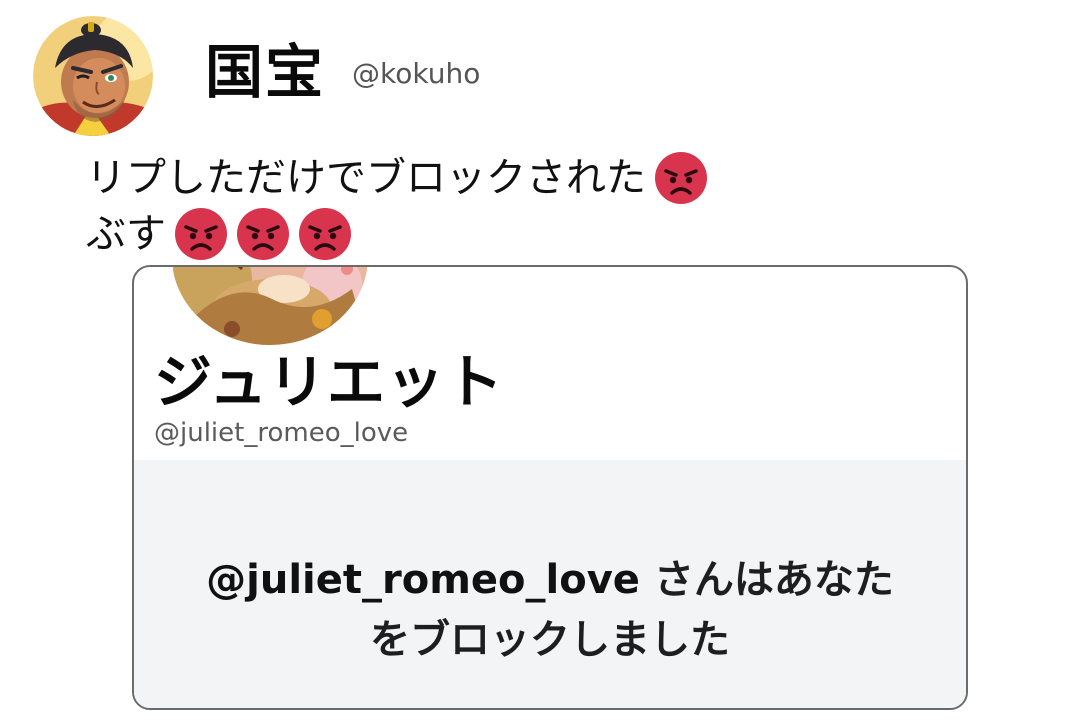  I want to click on tweet-line-1: リプしただけでブロックされた, so click(397, 178).